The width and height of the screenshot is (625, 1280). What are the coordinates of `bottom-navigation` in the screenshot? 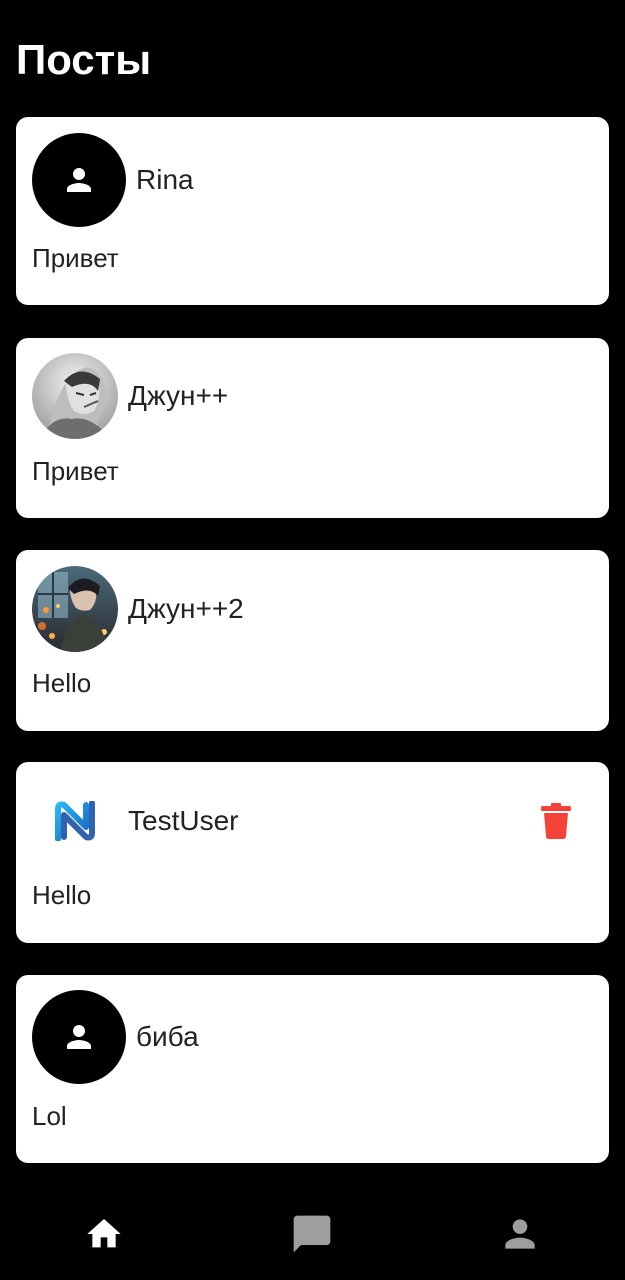 It's located at (312, 1230).